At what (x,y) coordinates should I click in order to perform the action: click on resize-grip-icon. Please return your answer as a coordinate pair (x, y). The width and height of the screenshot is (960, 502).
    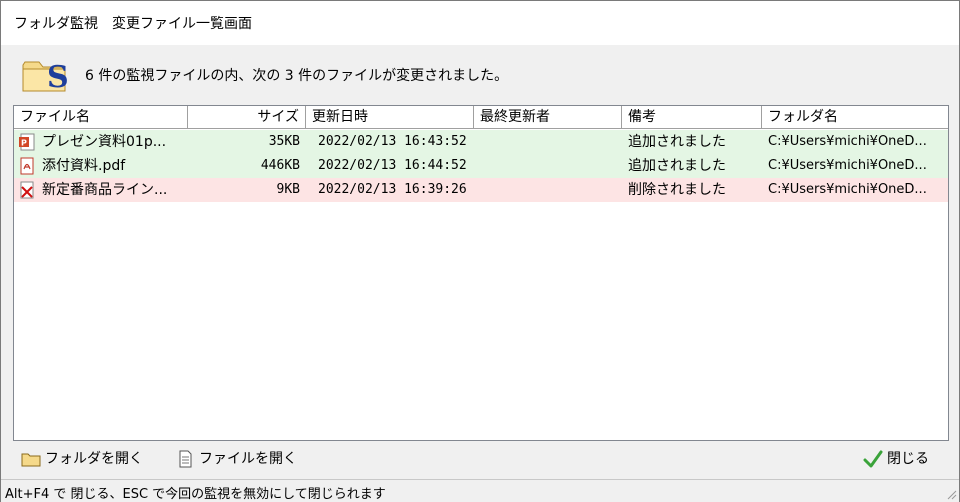
    Looking at the image, I should click on (951, 494).